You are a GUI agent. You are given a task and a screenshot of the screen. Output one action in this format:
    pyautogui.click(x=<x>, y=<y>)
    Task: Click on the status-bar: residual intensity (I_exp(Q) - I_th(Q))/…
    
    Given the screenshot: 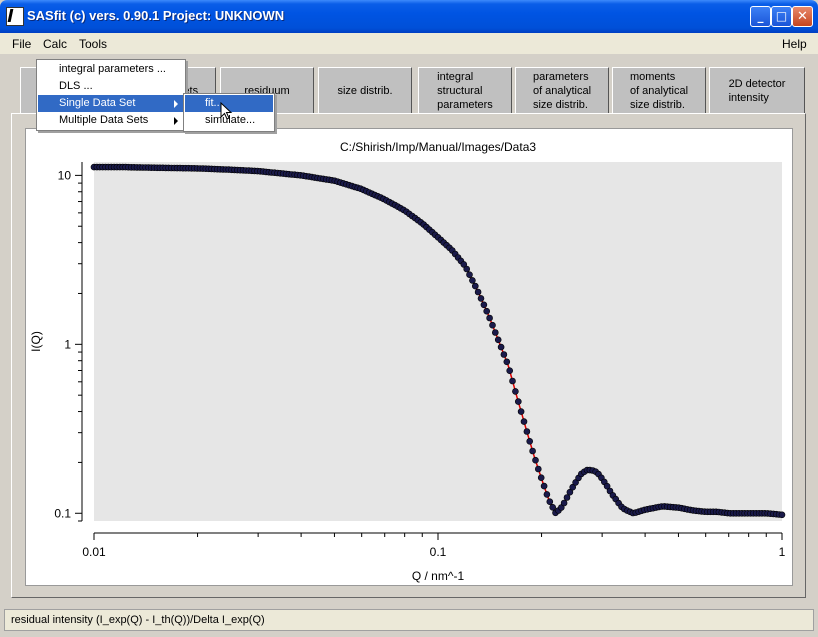 What is the action you would take?
    pyautogui.click(x=409, y=620)
    